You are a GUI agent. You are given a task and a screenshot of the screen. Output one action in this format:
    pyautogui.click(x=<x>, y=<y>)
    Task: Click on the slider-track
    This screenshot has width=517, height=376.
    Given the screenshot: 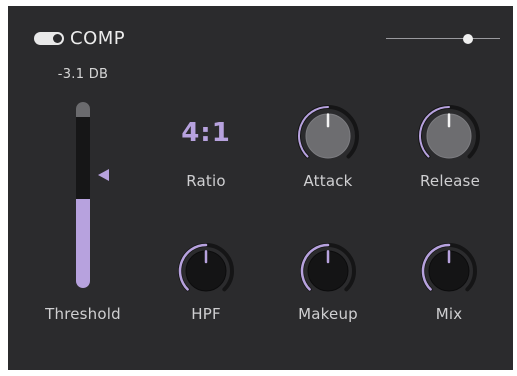 What is the action you would take?
    pyautogui.click(x=443, y=38)
    